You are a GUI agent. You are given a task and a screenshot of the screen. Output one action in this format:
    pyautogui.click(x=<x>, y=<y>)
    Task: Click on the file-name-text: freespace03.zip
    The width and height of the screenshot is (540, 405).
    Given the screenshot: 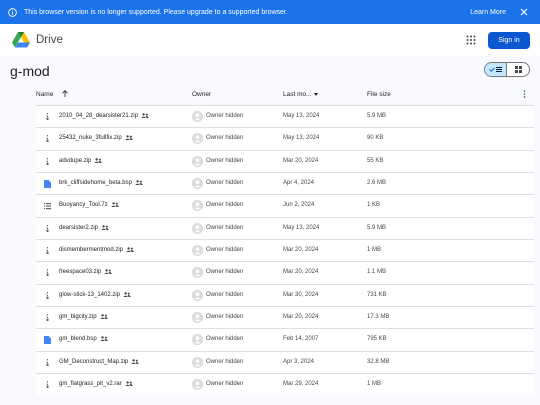 What is the action you would take?
    pyautogui.click(x=80, y=272)
    